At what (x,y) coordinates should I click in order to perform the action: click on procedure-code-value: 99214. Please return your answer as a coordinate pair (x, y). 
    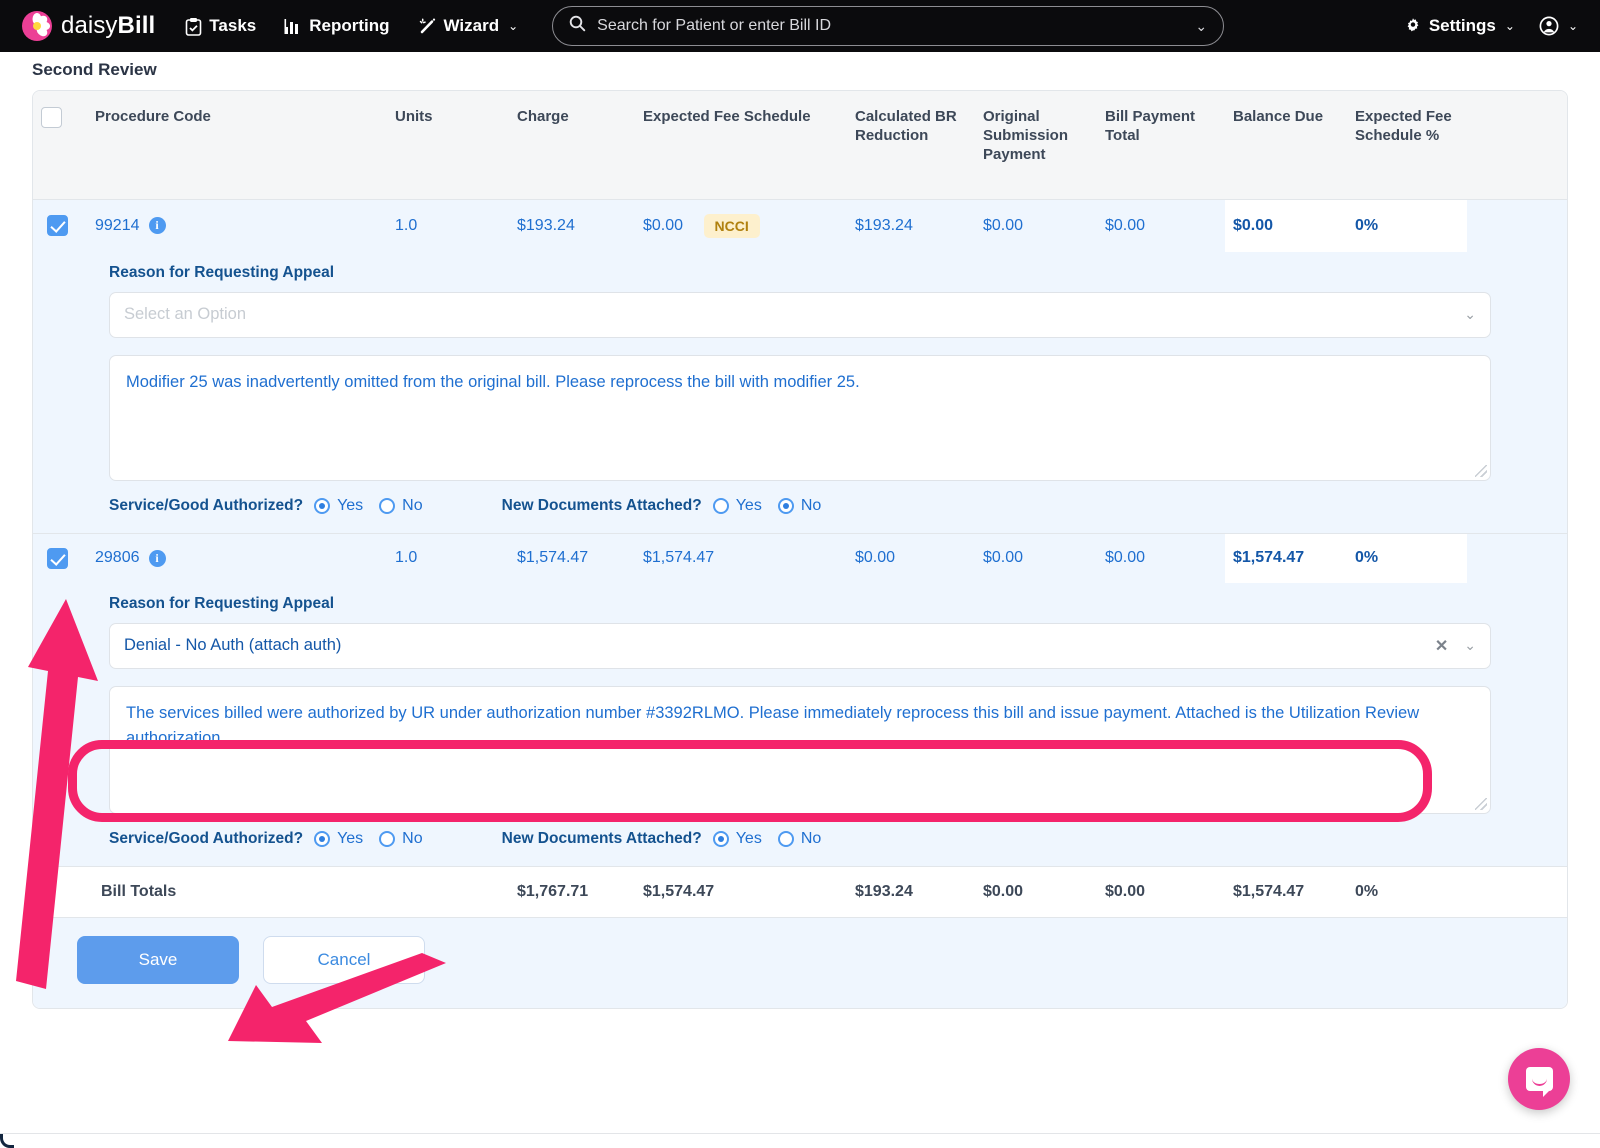
    Looking at the image, I should click on (117, 226).